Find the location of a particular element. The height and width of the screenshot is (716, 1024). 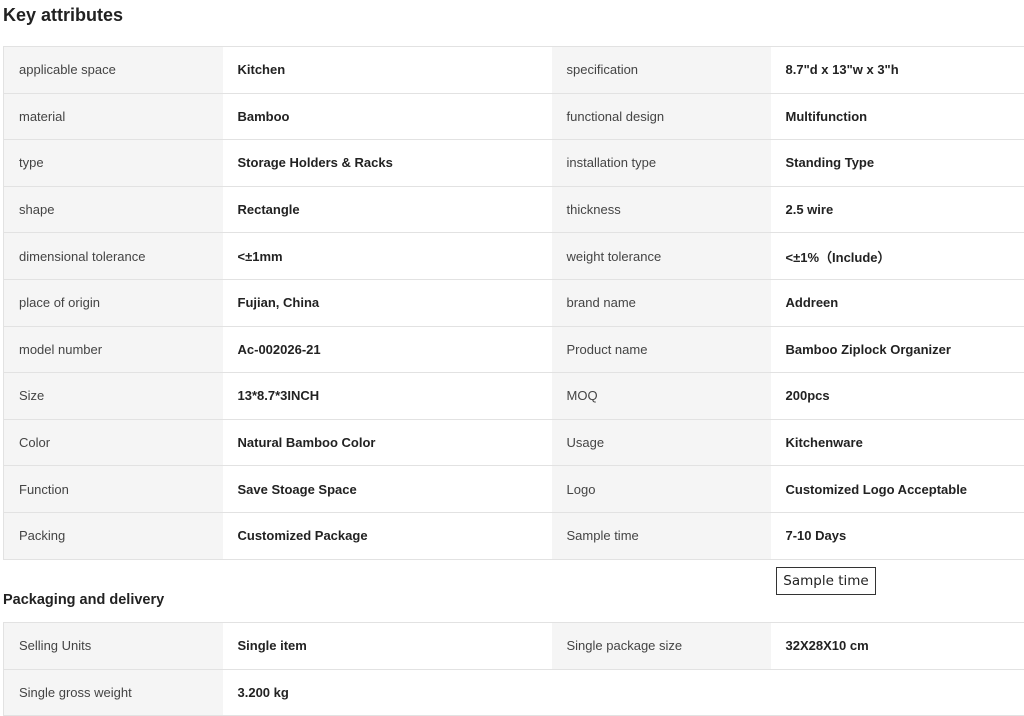

attribute-value: Bamboo is located at coordinates (387, 116).